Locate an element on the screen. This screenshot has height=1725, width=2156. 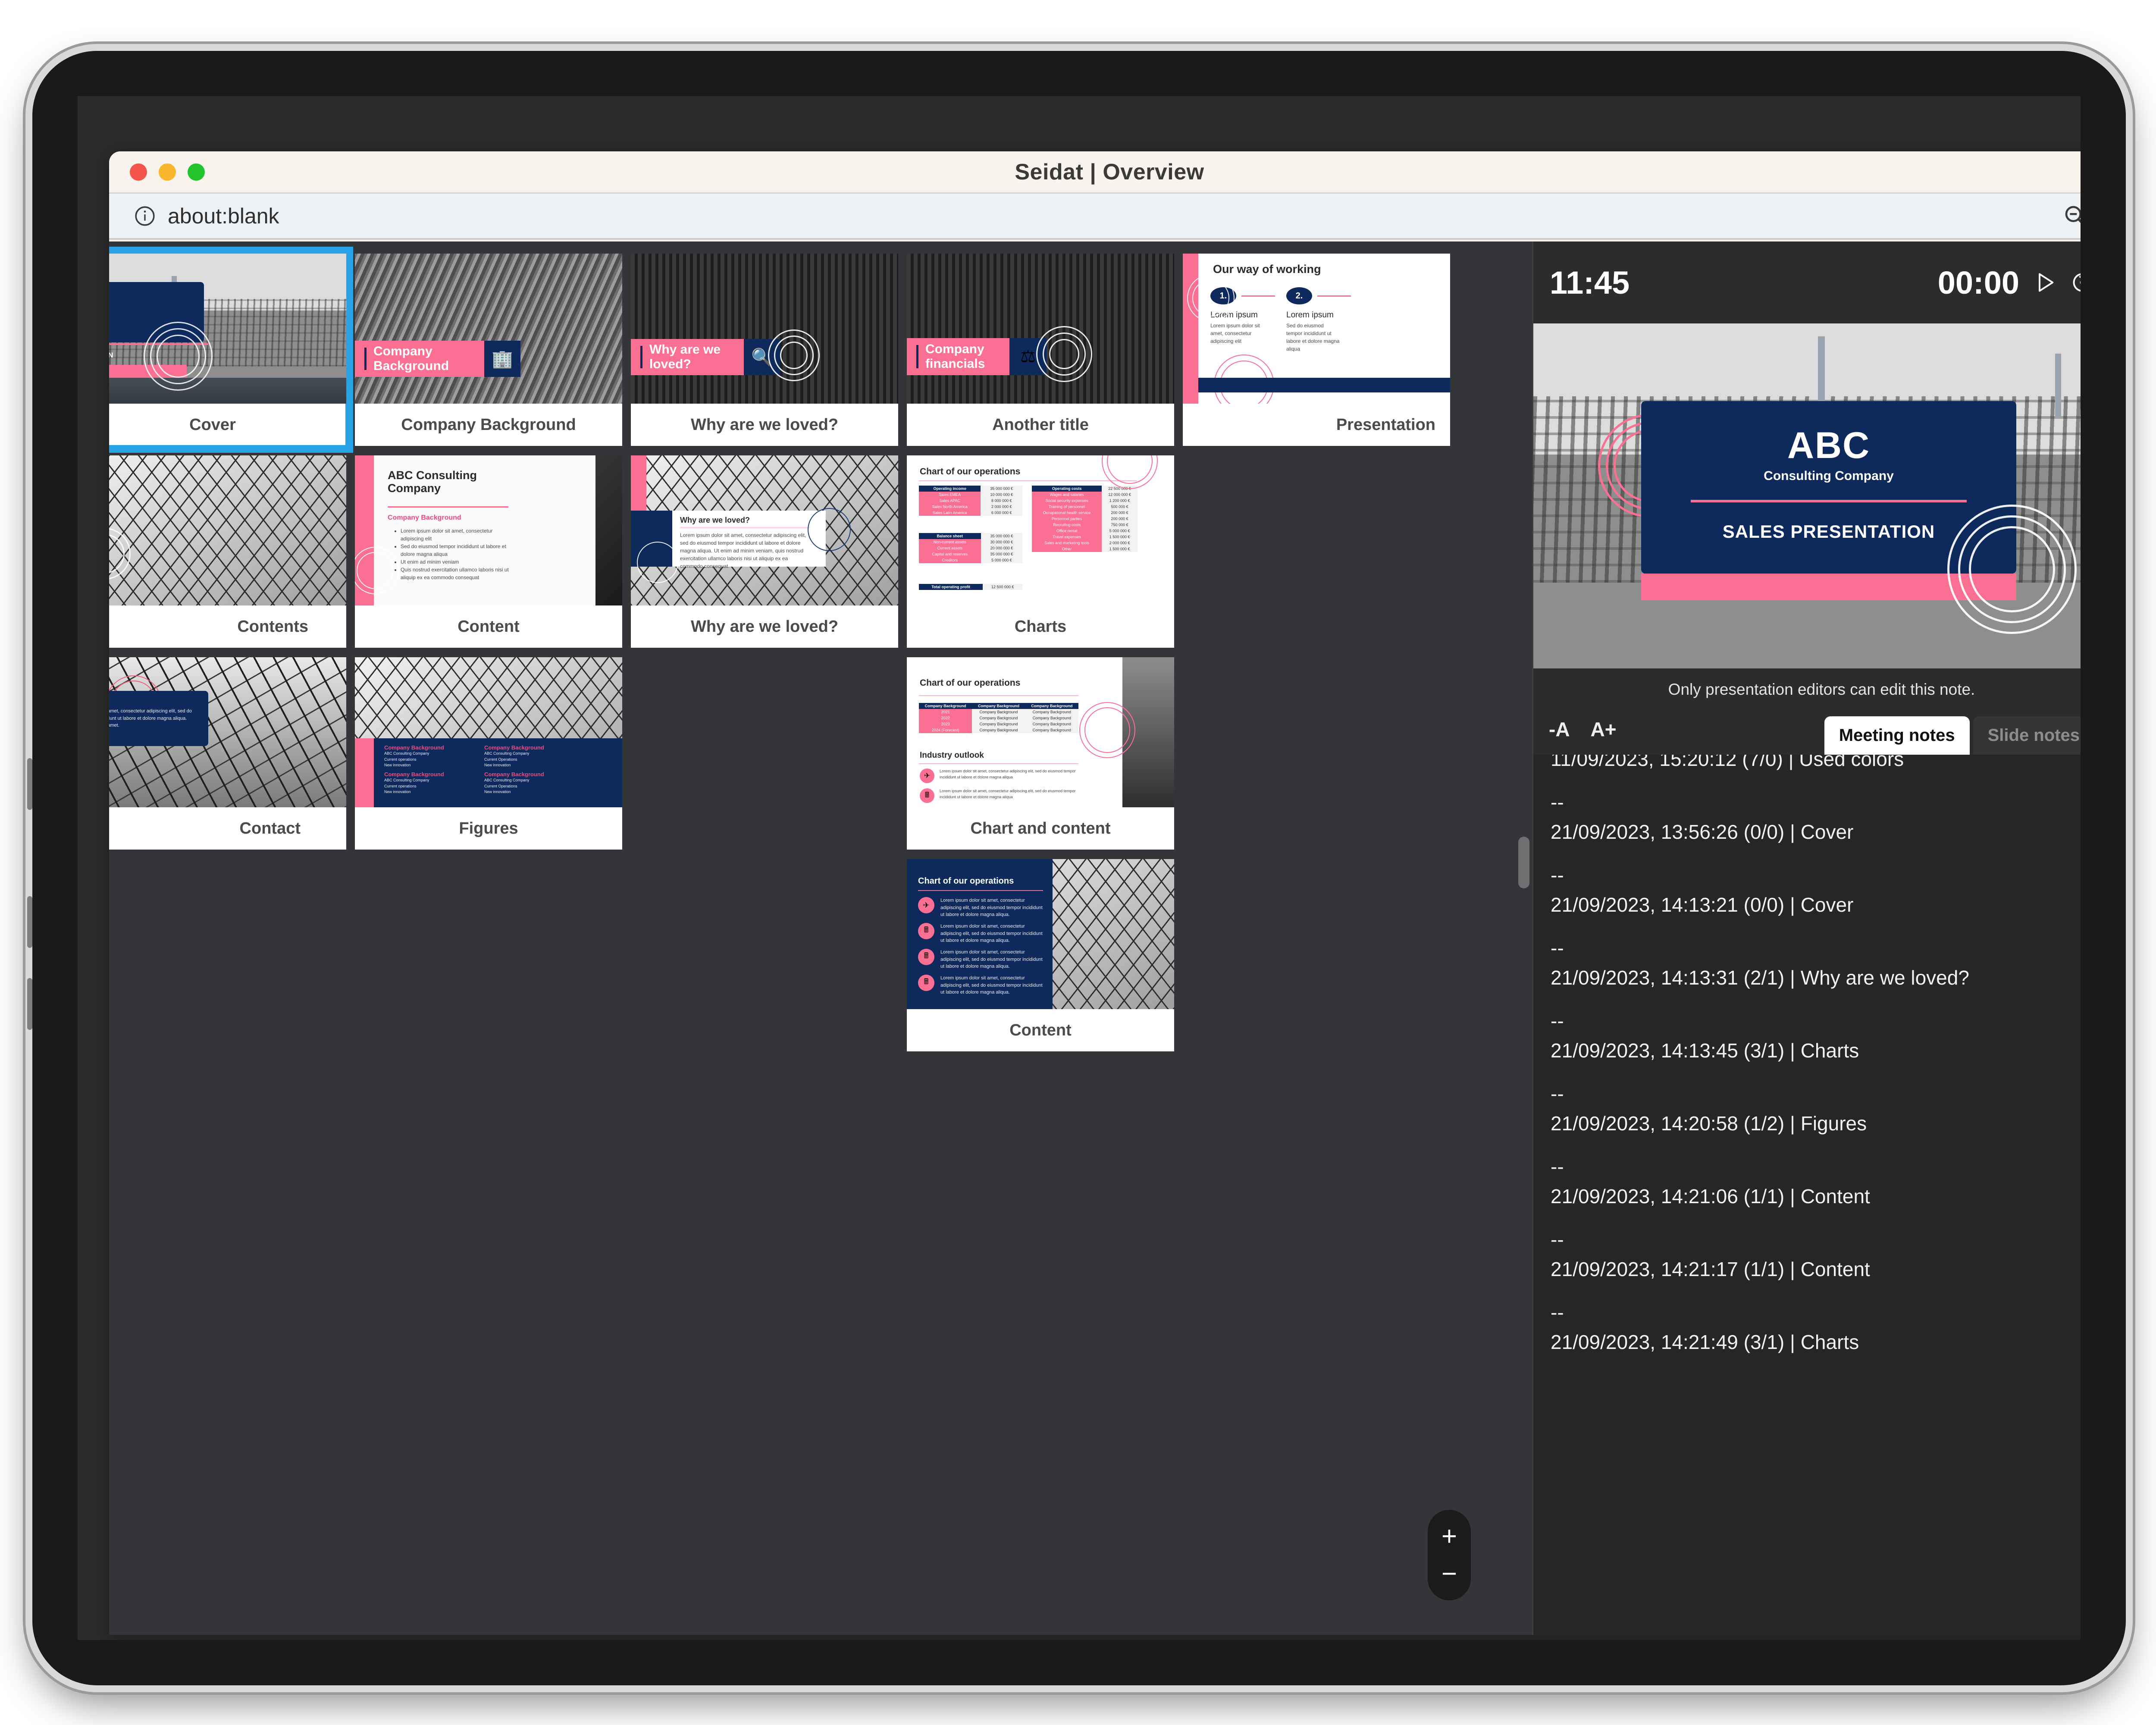
timer-controls: 00:00 is located at coordinates (2009, 283).